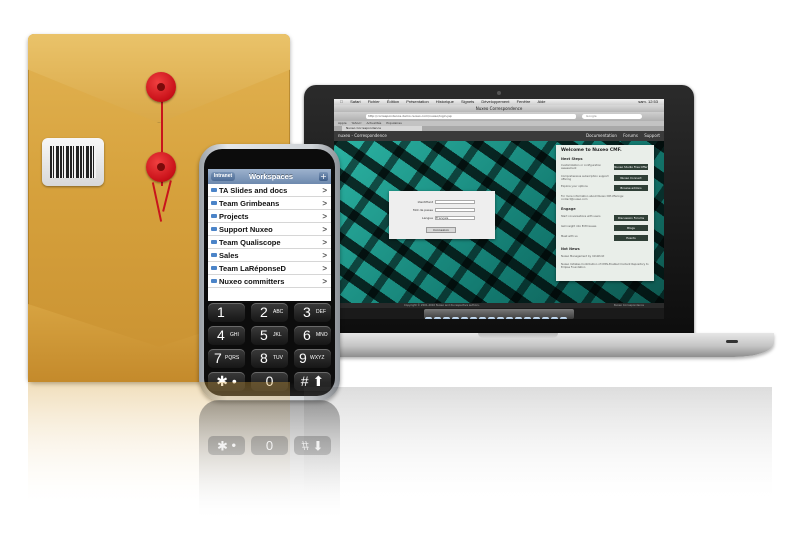 This screenshot has height=541, width=800. Describe the element at coordinates (445, 101) in the screenshot. I see `menu-item-historique: Historique` at that location.